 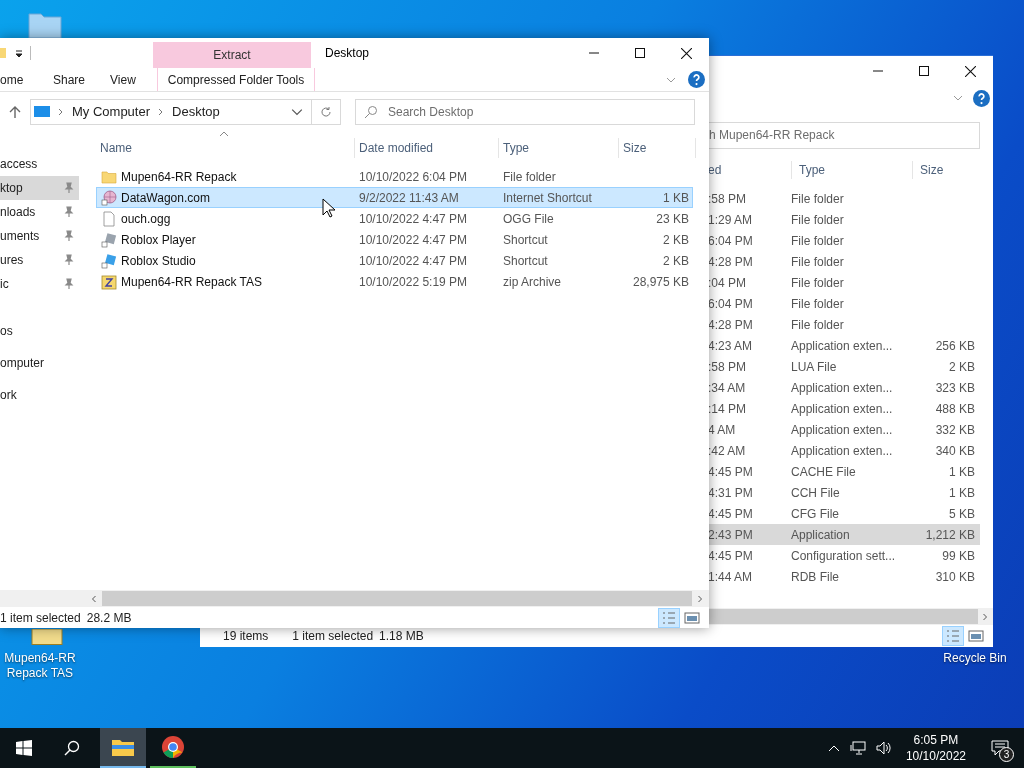 I want to click on date-cell-text: 10/10/2022 4:47 PM, so click(x=414, y=261).